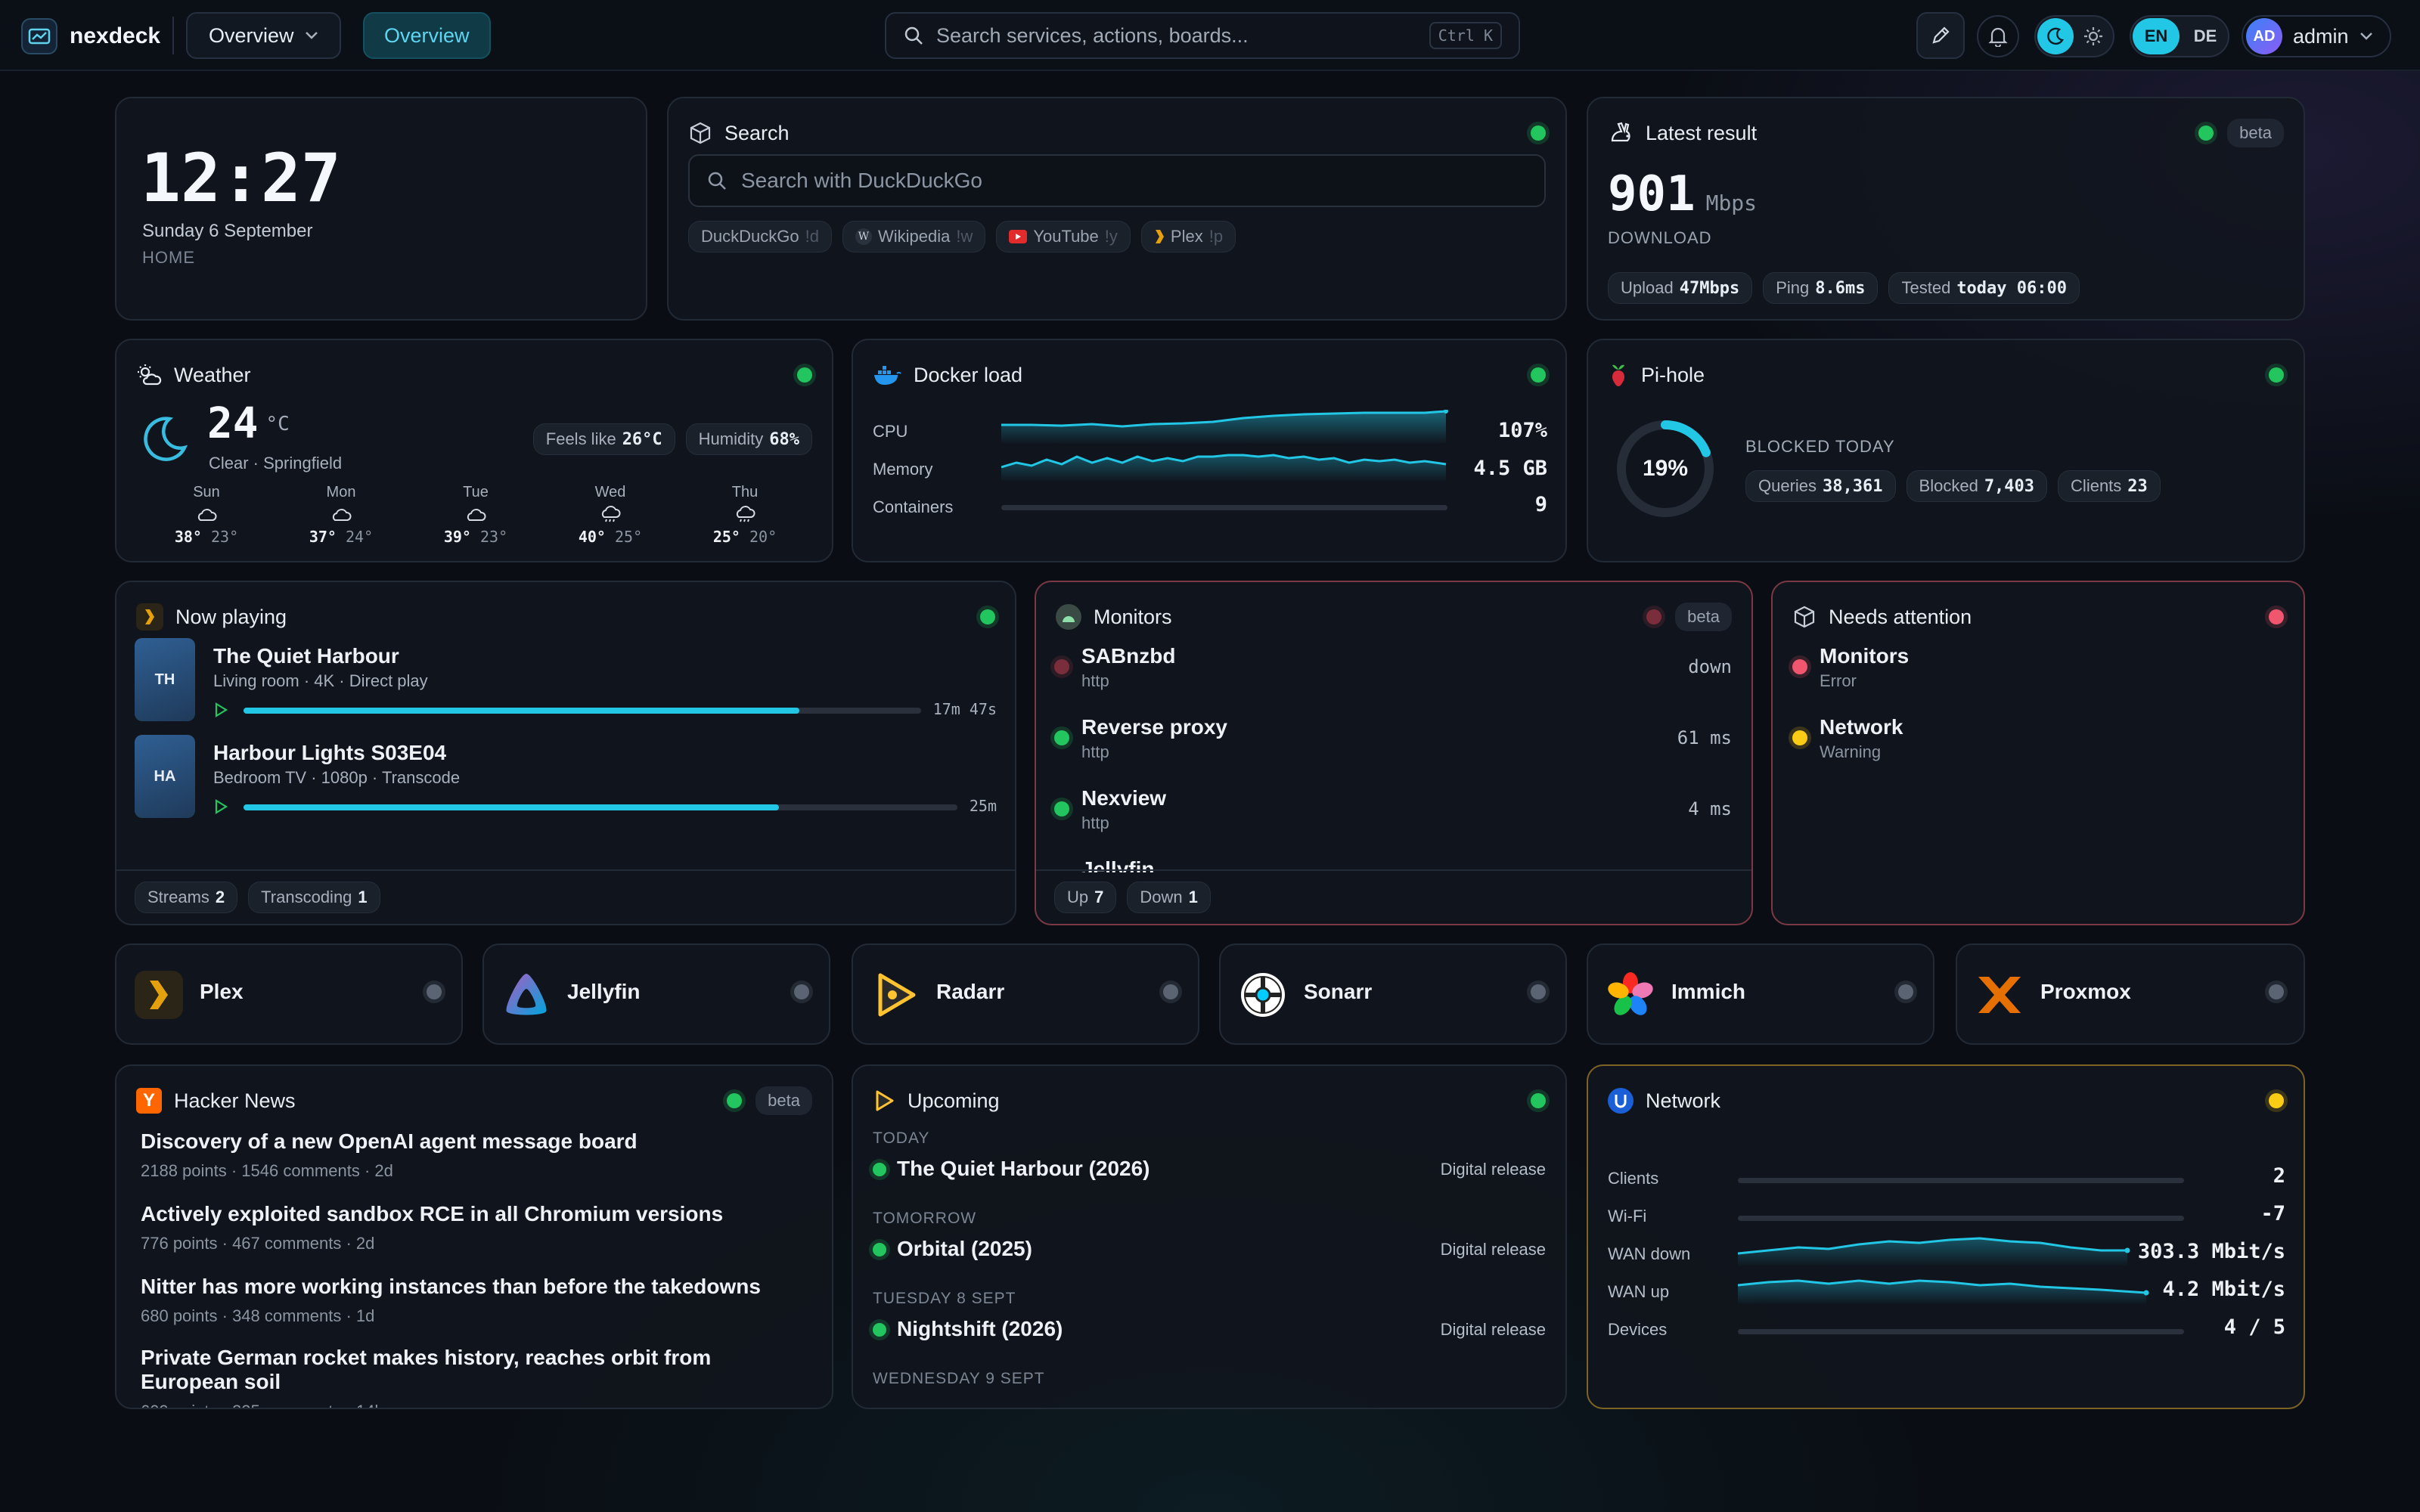 This screenshot has height=1512, width=2420. Describe the element at coordinates (1998, 36) in the screenshot. I see `notifications-button` at that location.